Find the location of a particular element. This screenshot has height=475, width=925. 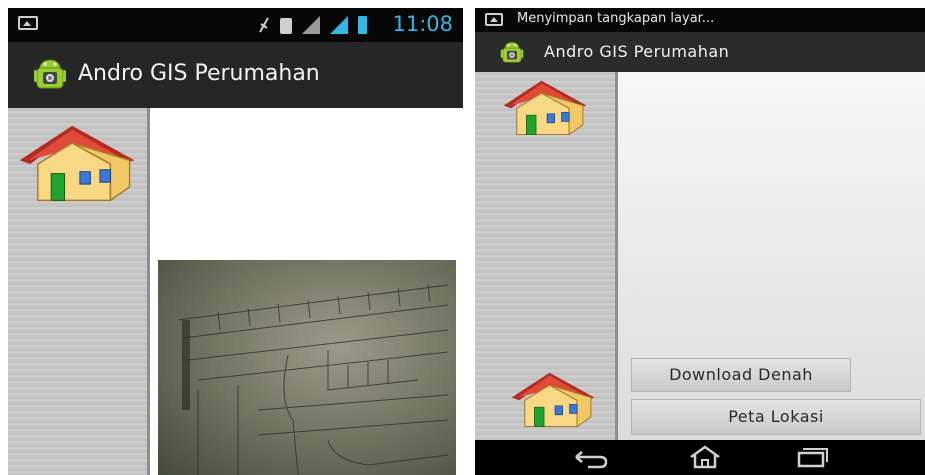

gallery-notification-icon is located at coordinates (28, 23).